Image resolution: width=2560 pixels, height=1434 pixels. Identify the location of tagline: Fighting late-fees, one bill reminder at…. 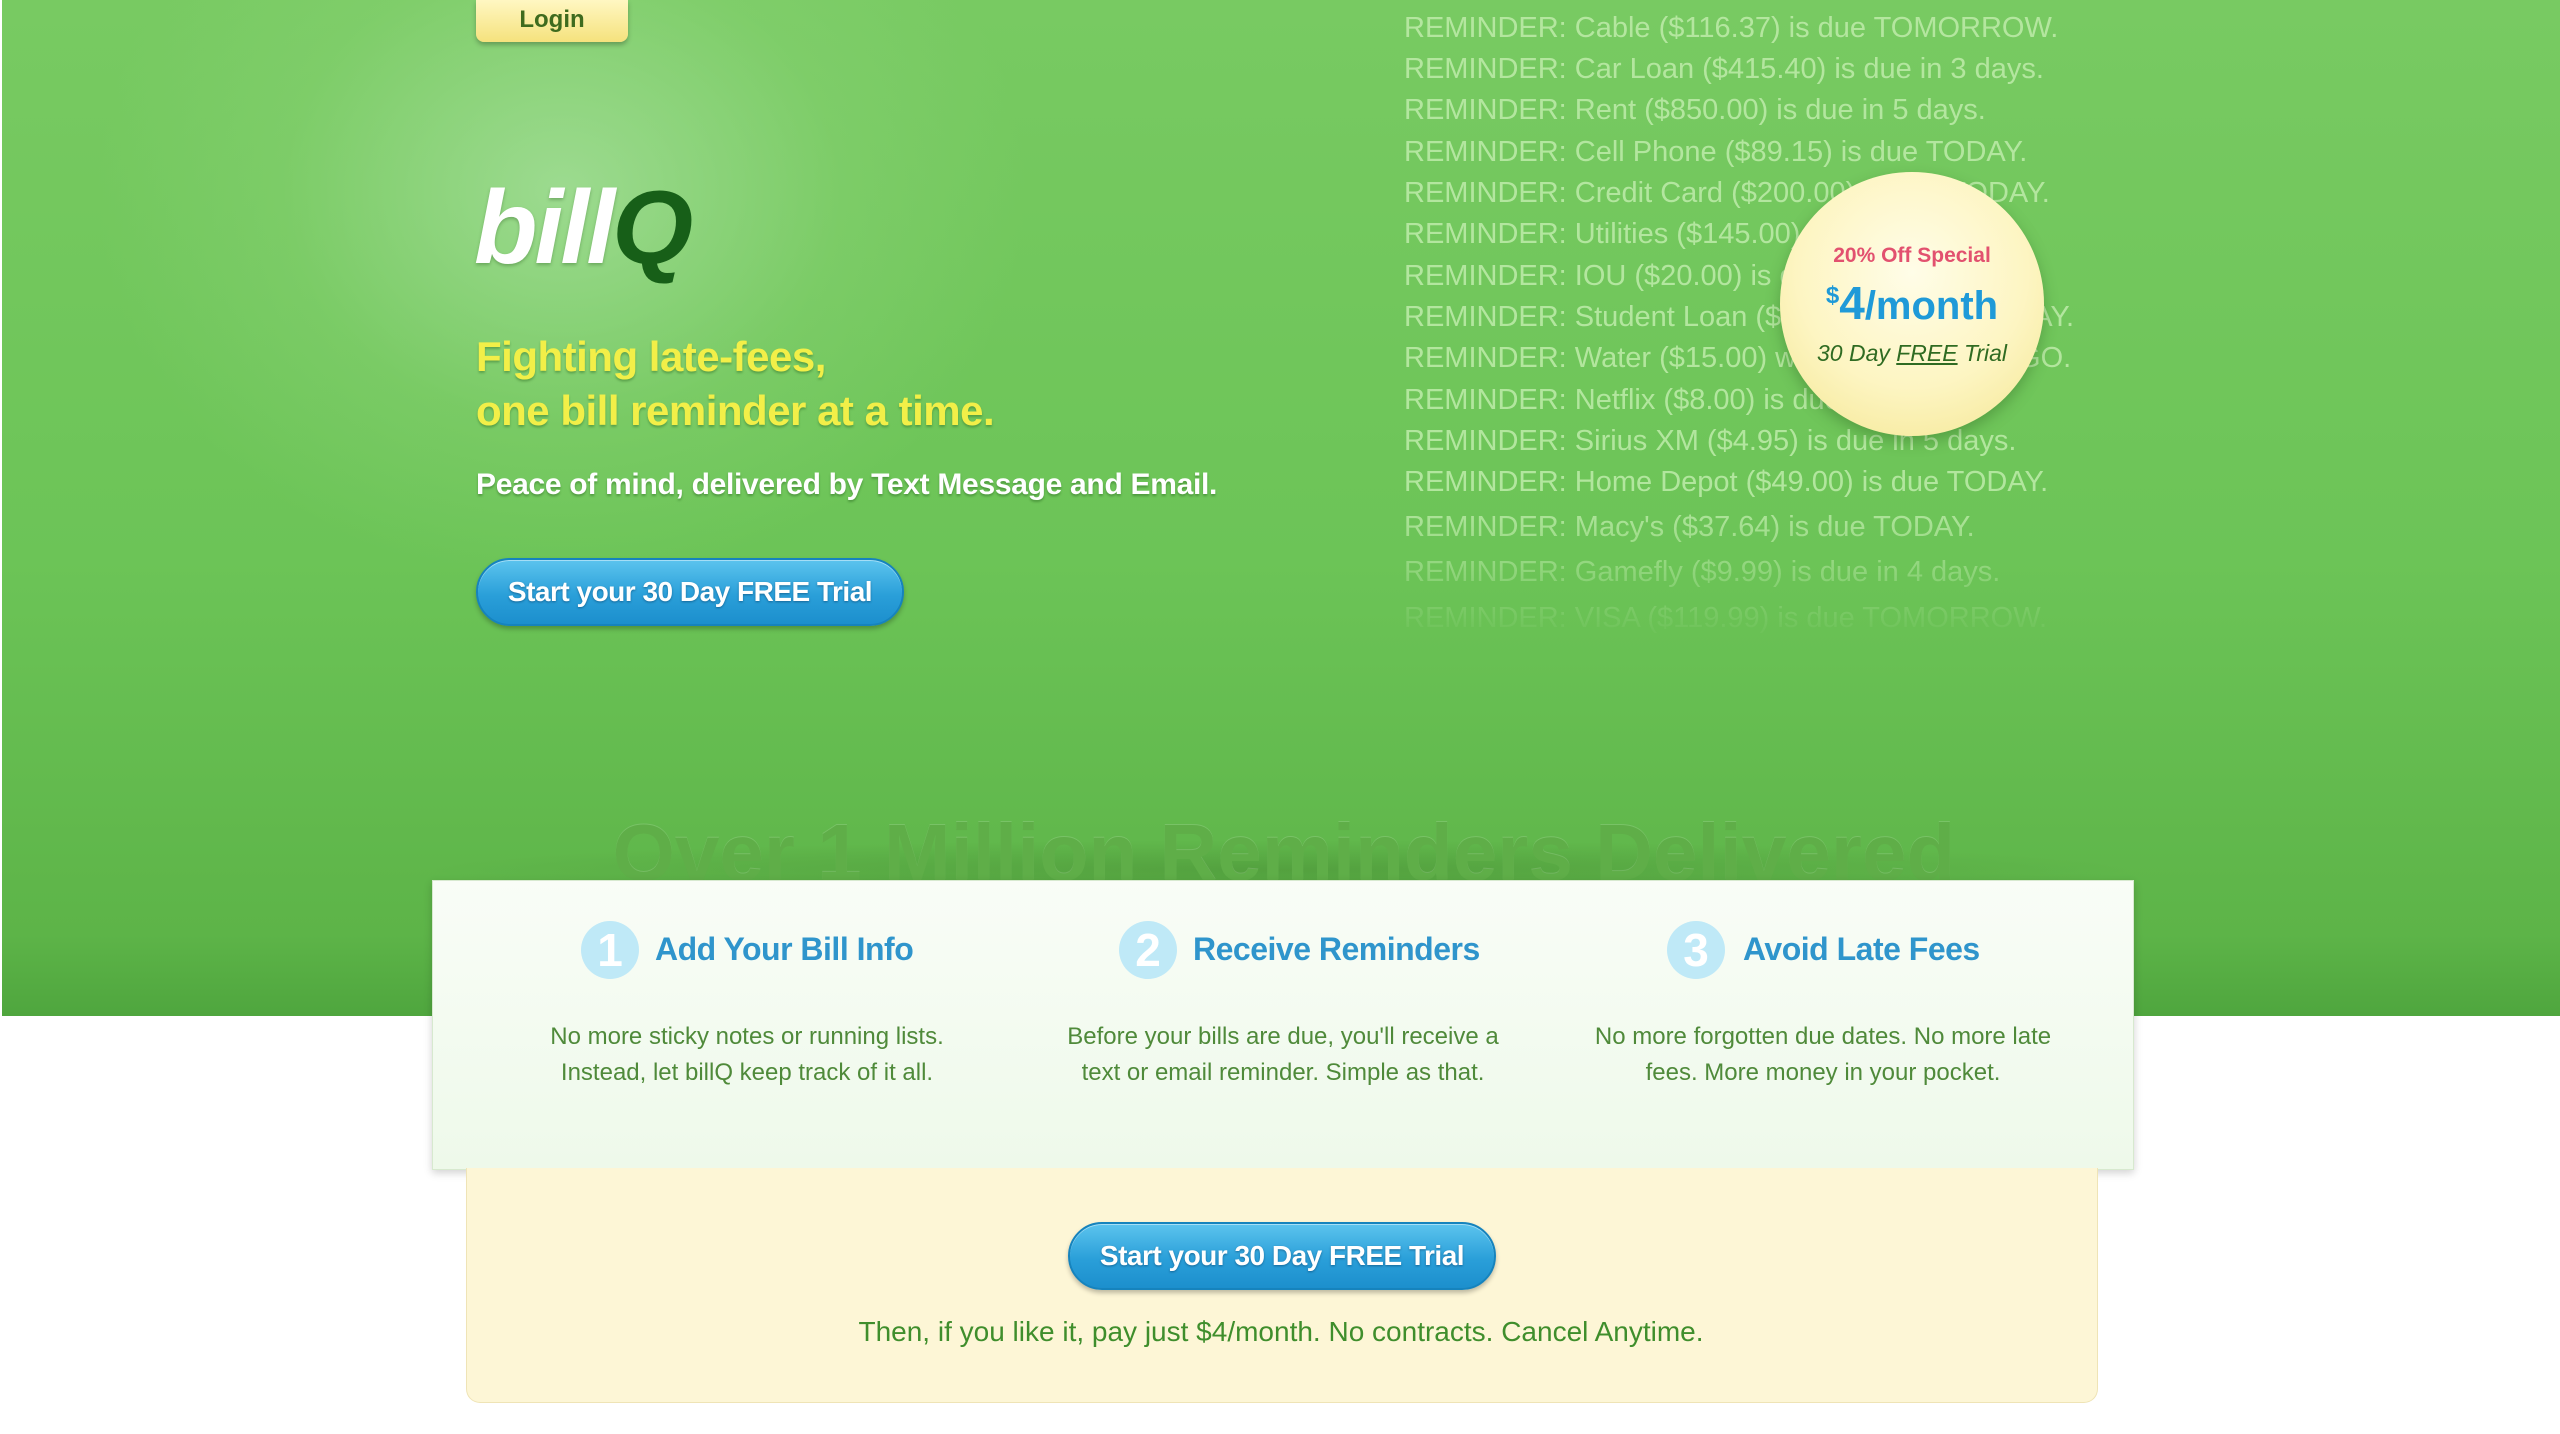
(735, 384).